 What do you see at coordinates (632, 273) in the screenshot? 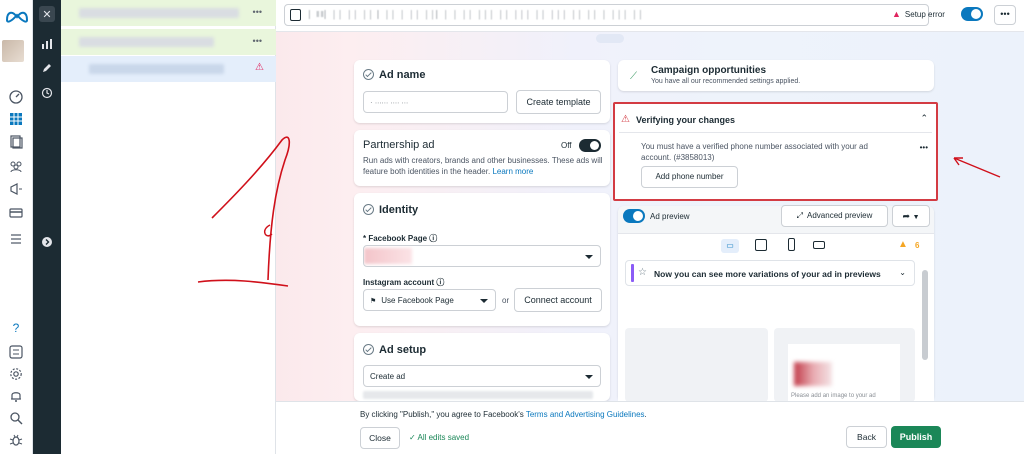
I see `banner-accent` at bounding box center [632, 273].